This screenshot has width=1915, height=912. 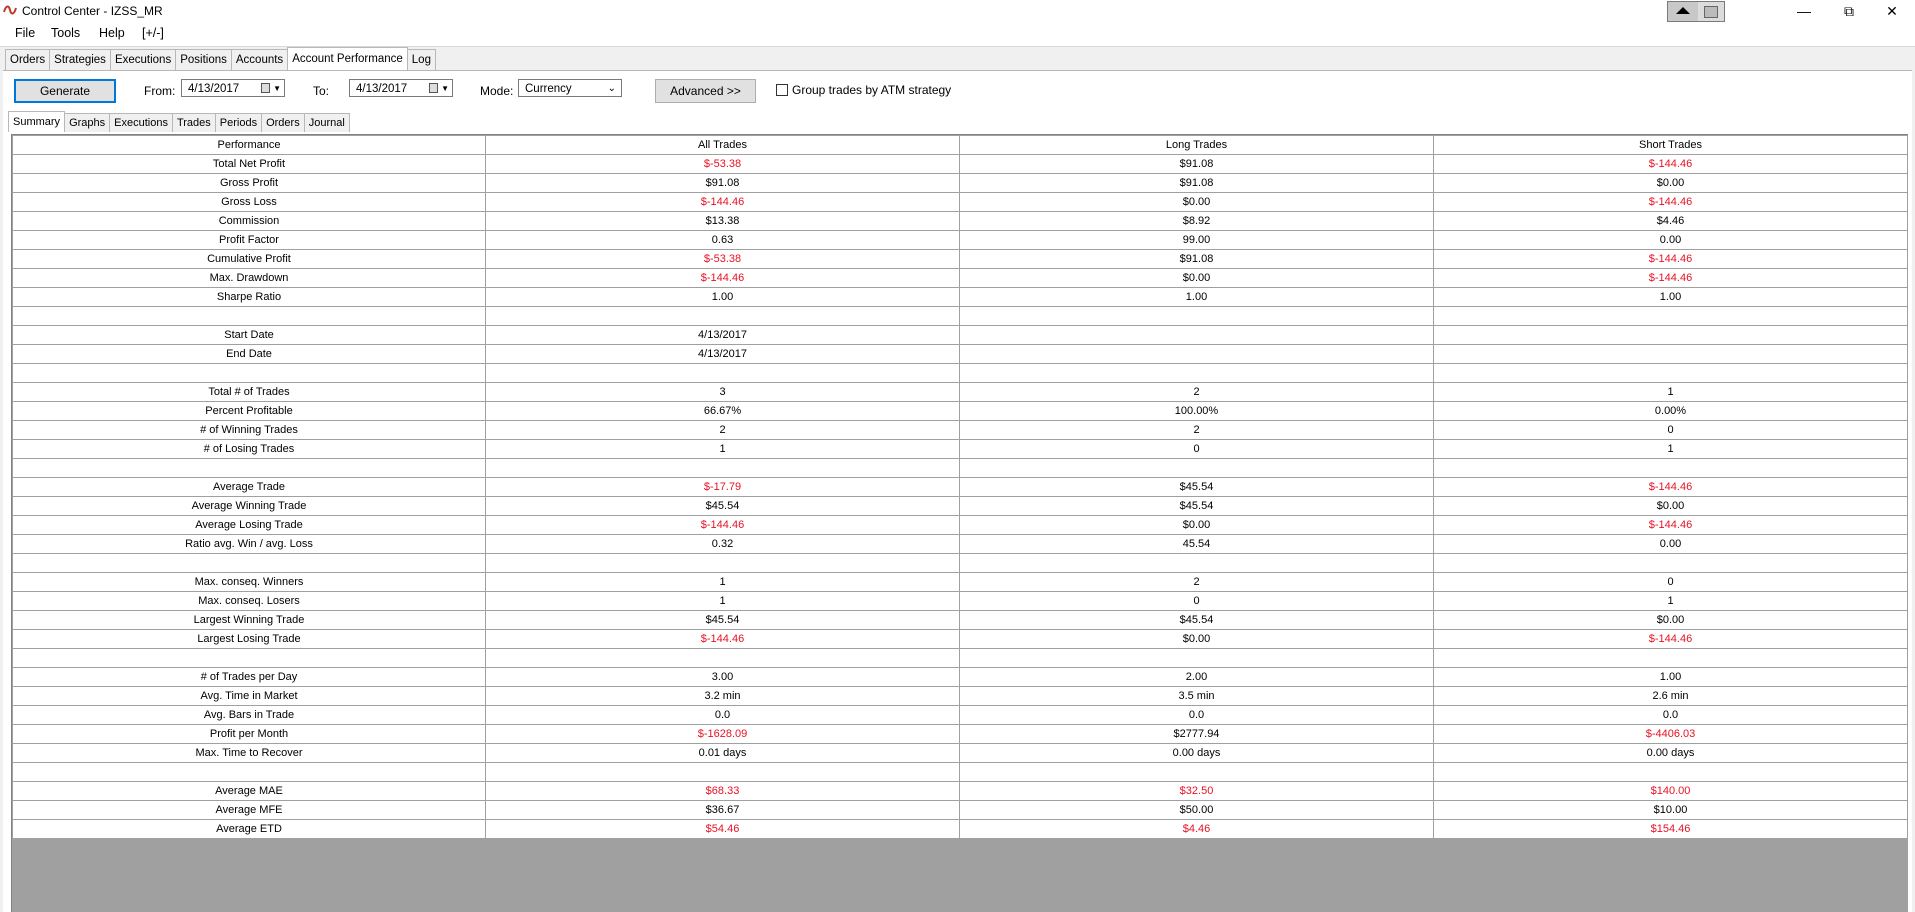 What do you see at coordinates (1196, 810) in the screenshot?
I see `table-cell: $50.00` at bounding box center [1196, 810].